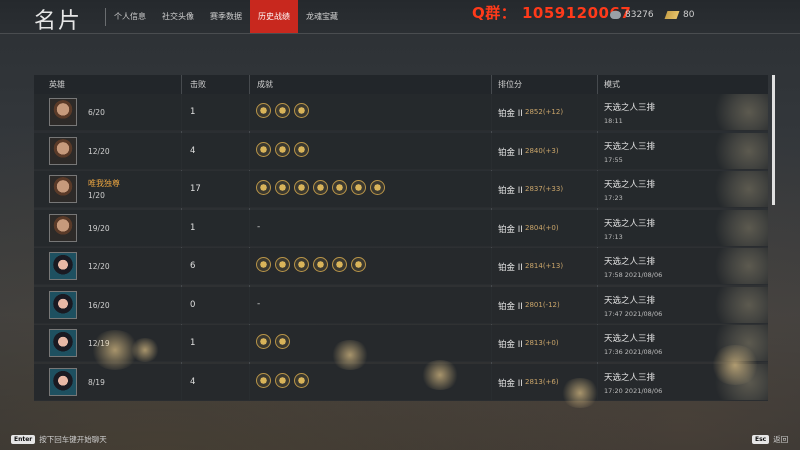  Describe the element at coordinates (633, 313) in the screenshot. I see `match-time: 17:47 2021/08/06` at that location.